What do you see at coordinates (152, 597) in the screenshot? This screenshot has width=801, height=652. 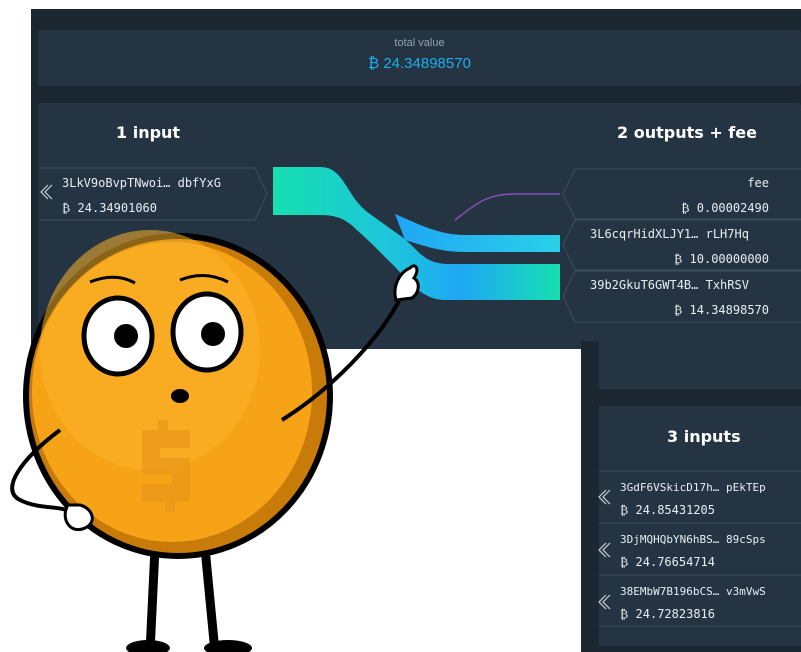 I see `mascot-left-leg` at bounding box center [152, 597].